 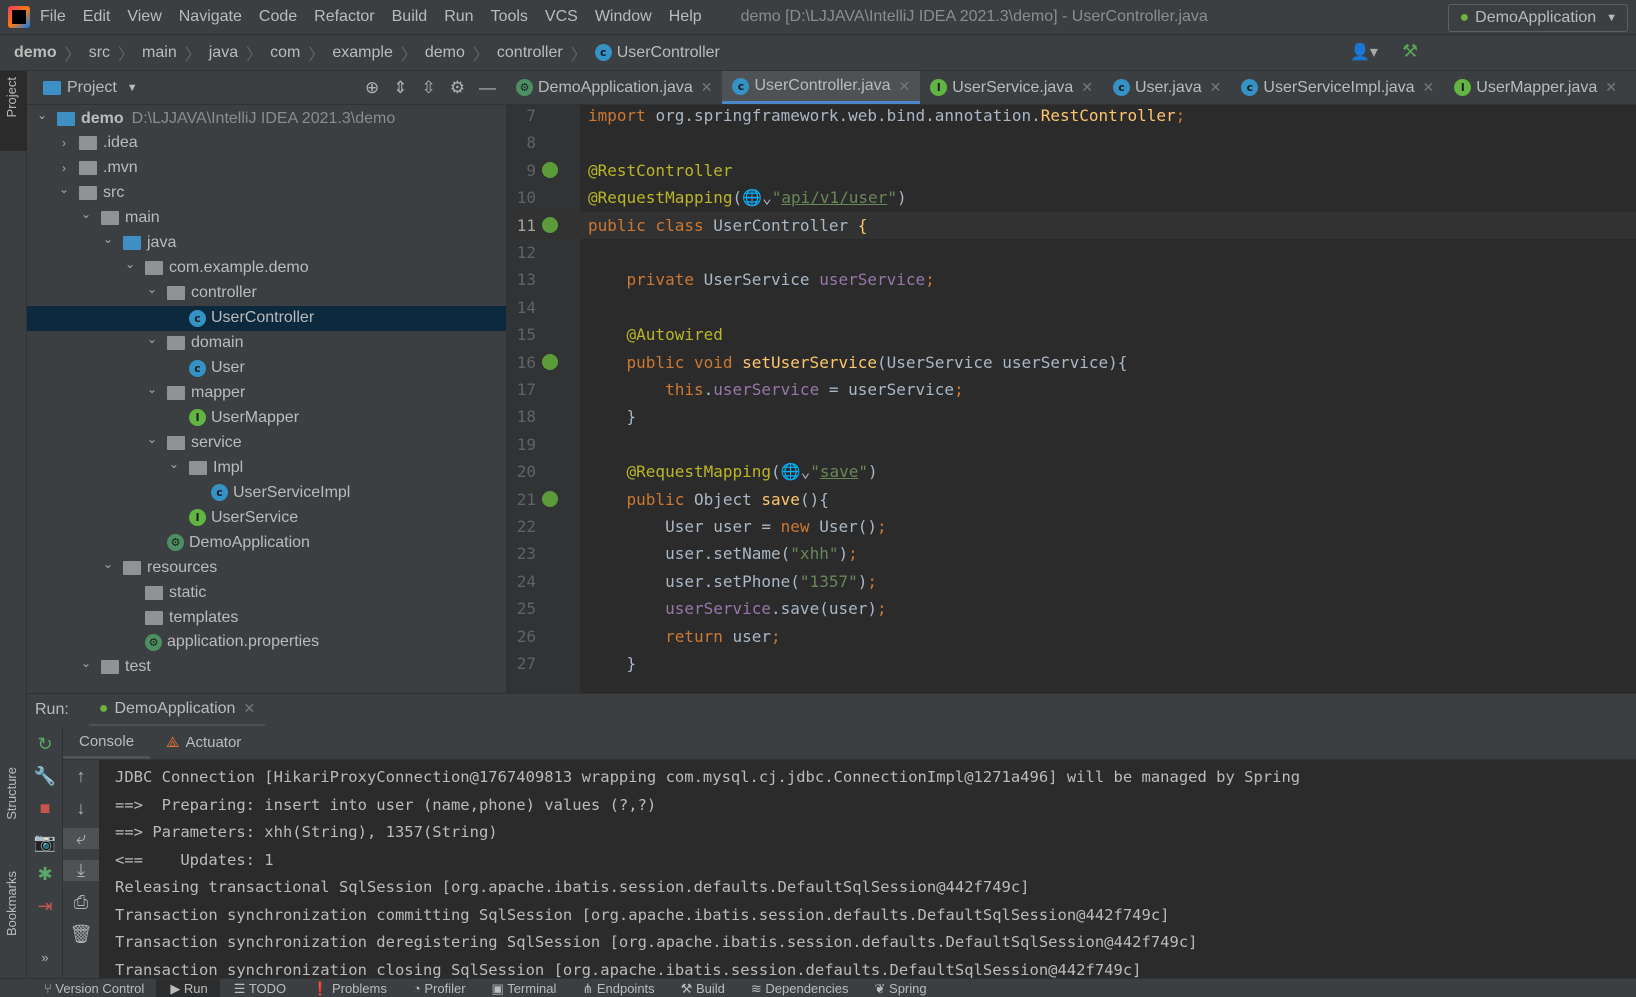 I want to click on tree-item: ⌄ domain, so click(x=266, y=343).